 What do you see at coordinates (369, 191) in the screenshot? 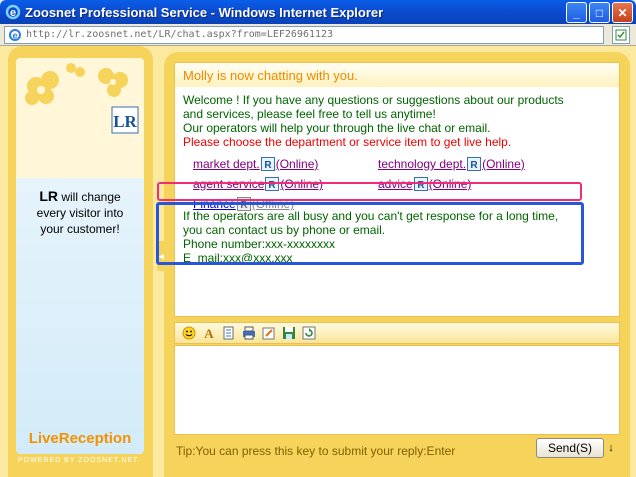
I see `highlight-choose-box` at bounding box center [369, 191].